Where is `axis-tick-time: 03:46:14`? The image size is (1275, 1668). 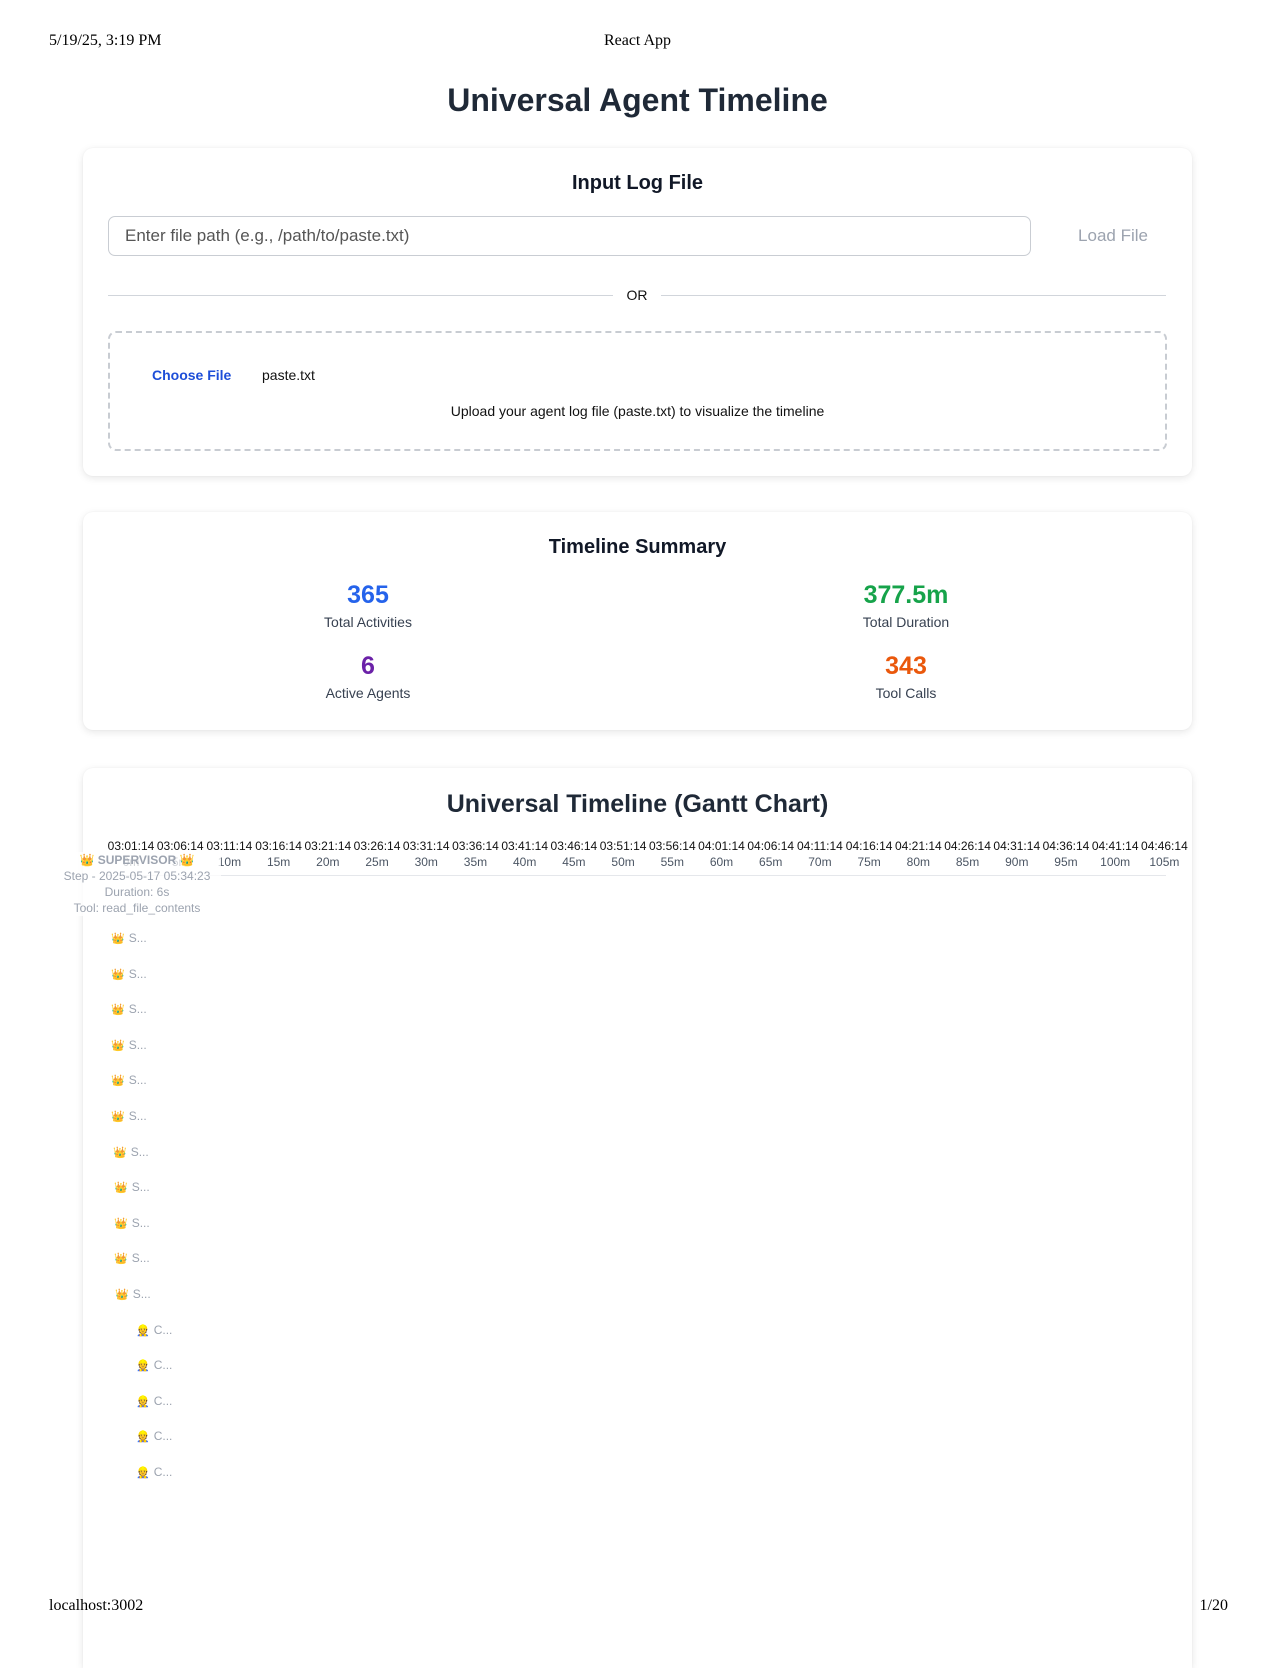
axis-tick-time: 03:46:14 is located at coordinates (574, 846).